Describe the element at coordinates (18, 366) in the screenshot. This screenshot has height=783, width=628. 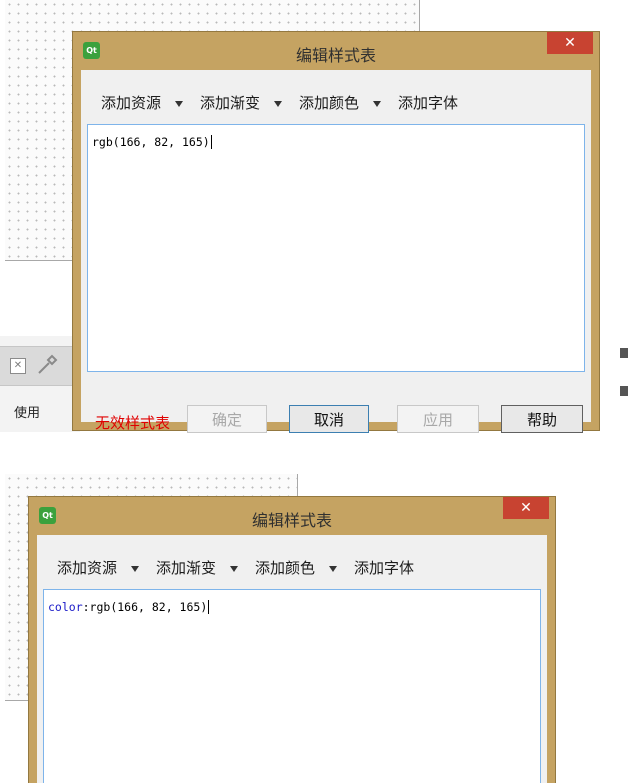
I see `close-file-icon: ✕` at that location.